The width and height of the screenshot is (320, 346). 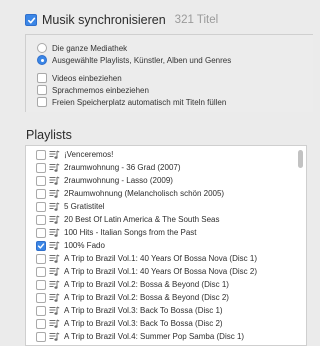 What do you see at coordinates (301, 246) in the screenshot?
I see `playlists-scrollbar` at bounding box center [301, 246].